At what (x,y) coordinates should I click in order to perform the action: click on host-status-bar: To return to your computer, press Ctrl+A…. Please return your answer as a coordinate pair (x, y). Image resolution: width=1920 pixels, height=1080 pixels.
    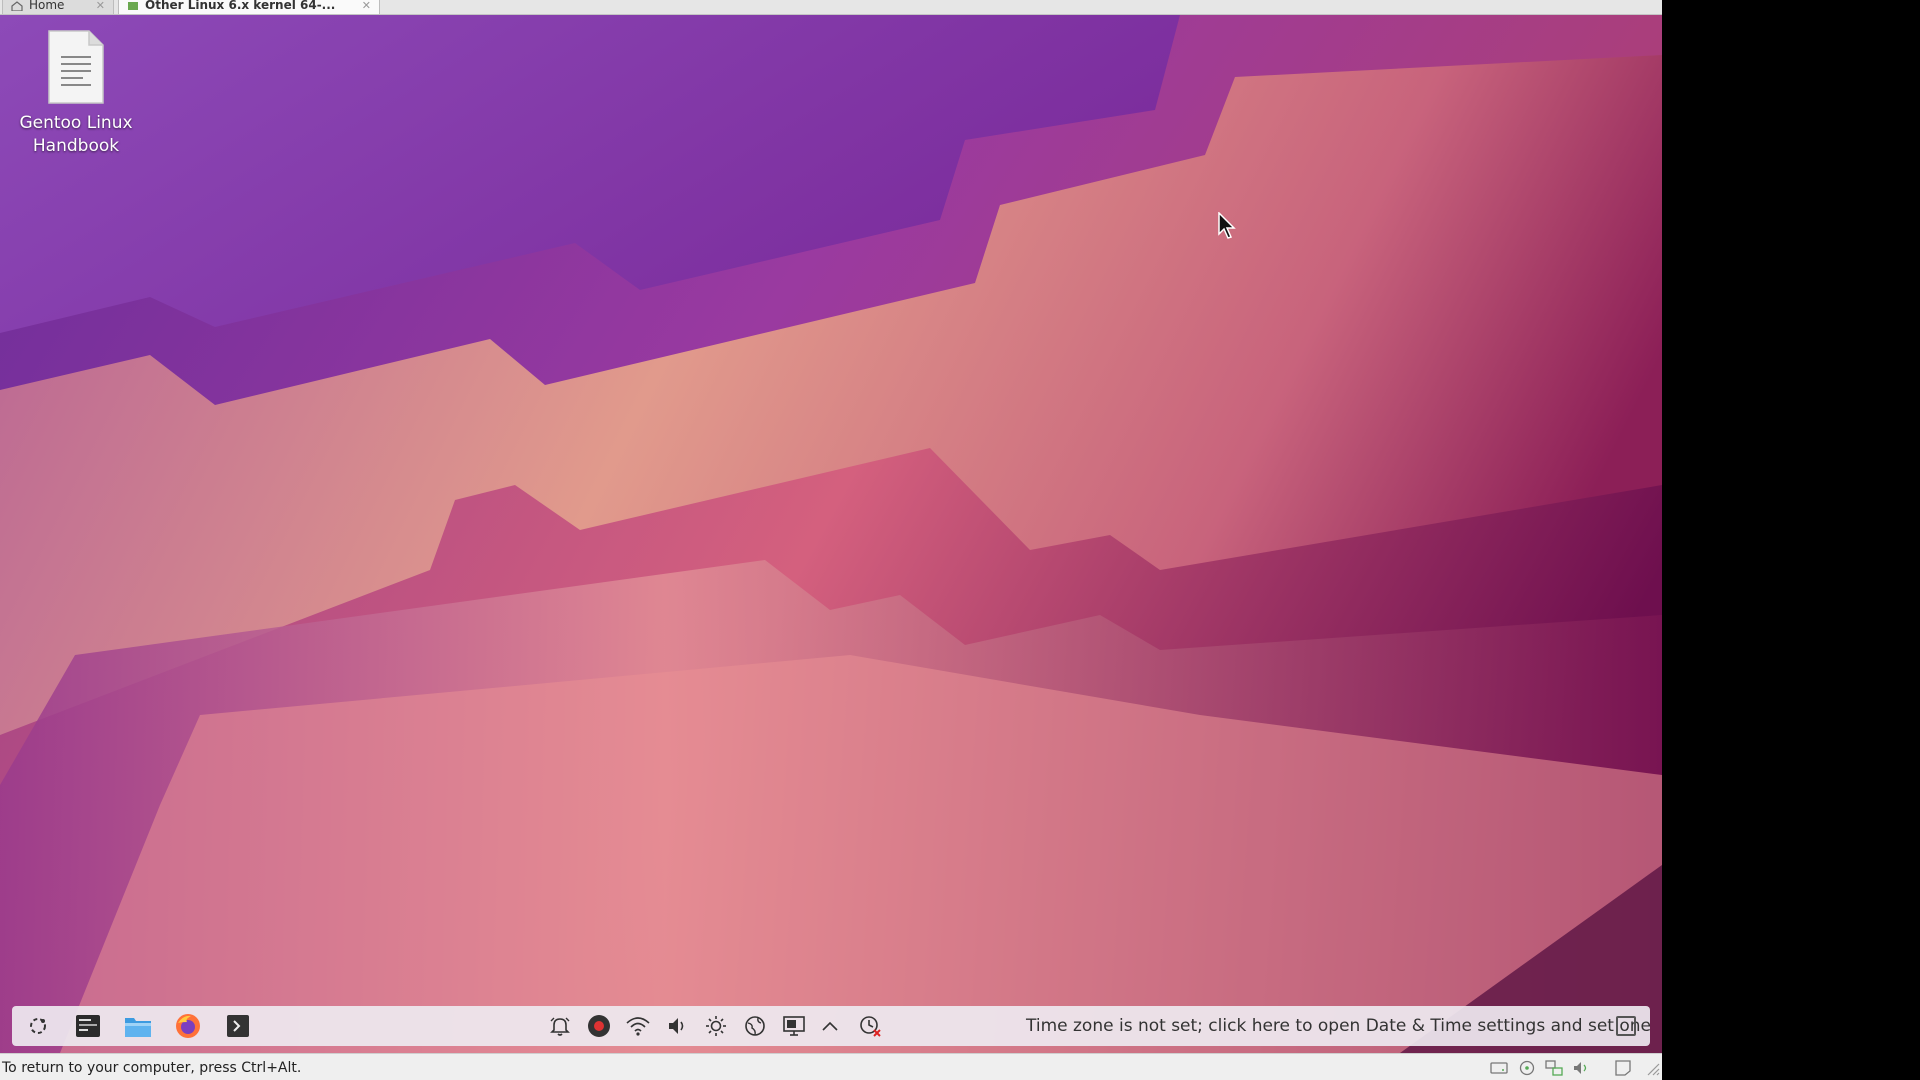
    Looking at the image, I should click on (831, 1066).